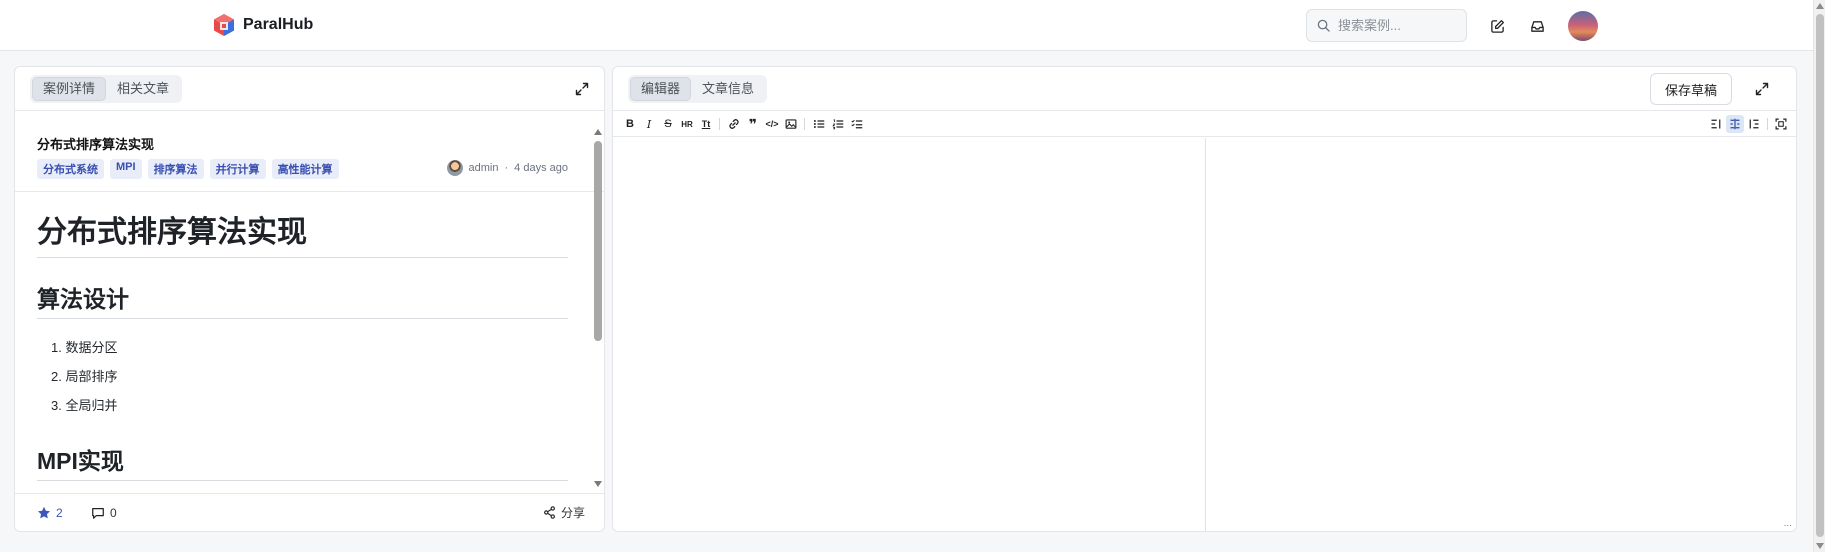 Image resolution: width=1825 pixels, height=552 pixels. I want to click on editor-only-mode-button, so click(1716, 124).